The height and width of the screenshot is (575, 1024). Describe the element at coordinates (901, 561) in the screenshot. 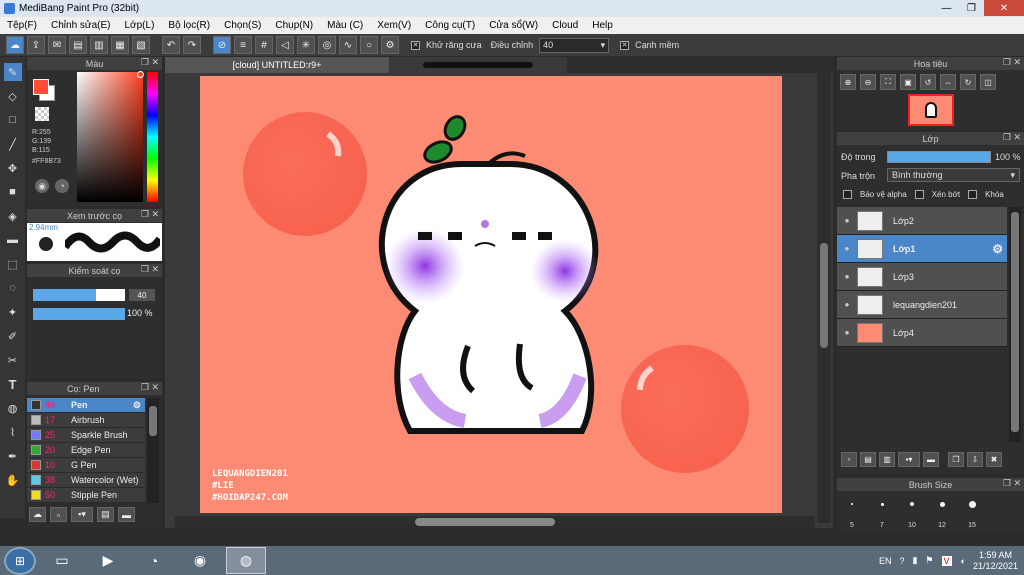

I see `help-icon: ?` at that location.